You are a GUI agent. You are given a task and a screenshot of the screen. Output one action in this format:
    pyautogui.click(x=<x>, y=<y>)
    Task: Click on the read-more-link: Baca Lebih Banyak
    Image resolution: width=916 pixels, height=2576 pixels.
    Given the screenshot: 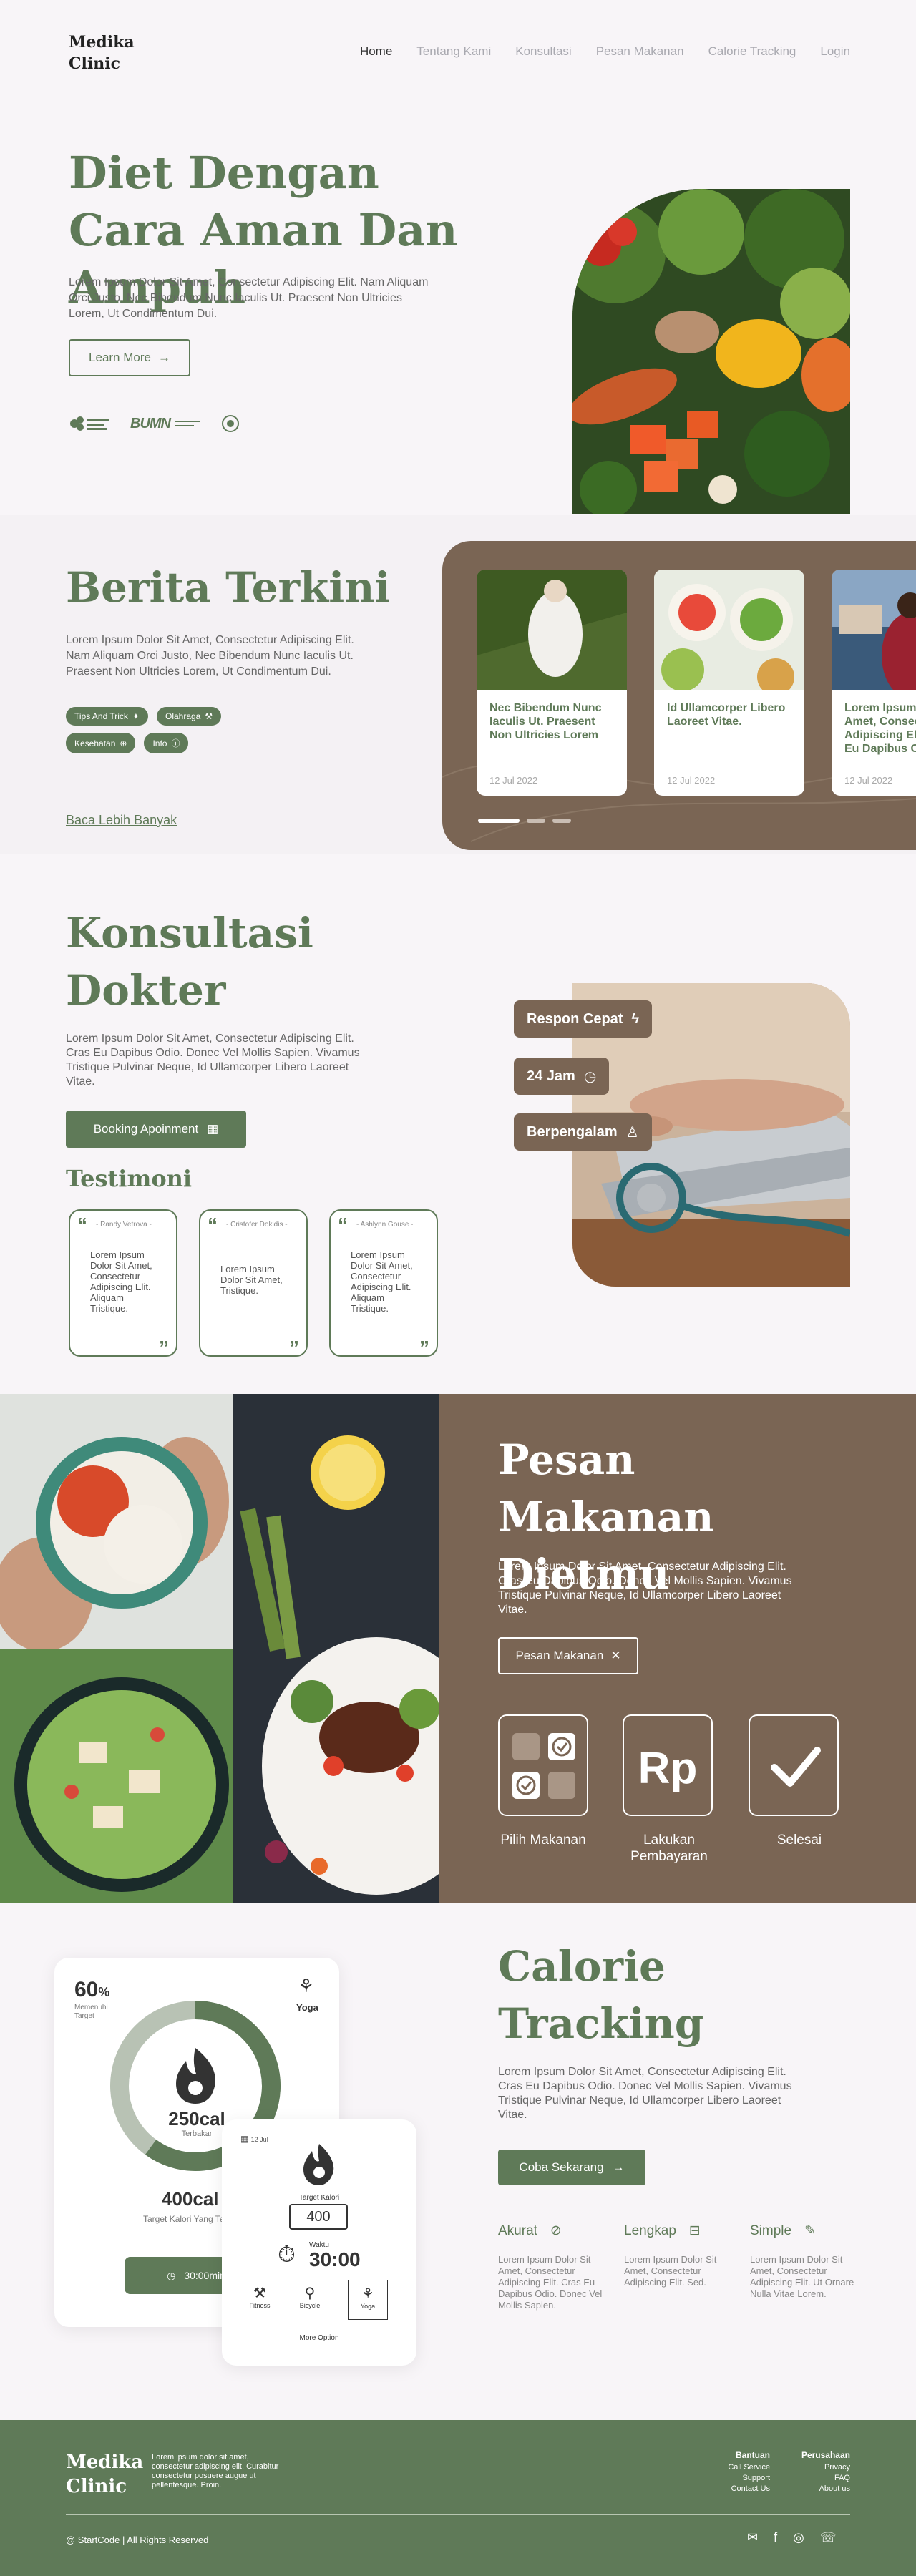 What is the action you would take?
    pyautogui.click(x=121, y=820)
    